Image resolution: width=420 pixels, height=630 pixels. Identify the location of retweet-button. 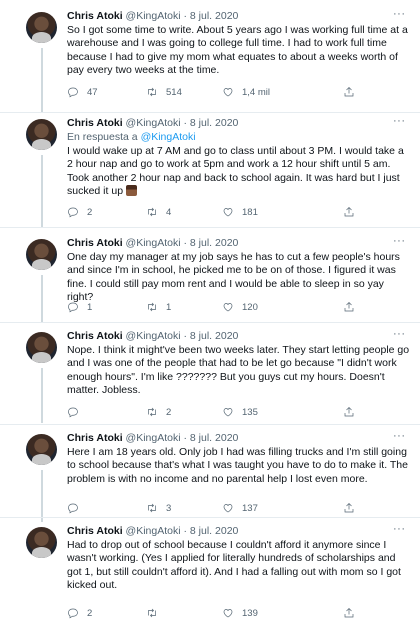
(156, 613).